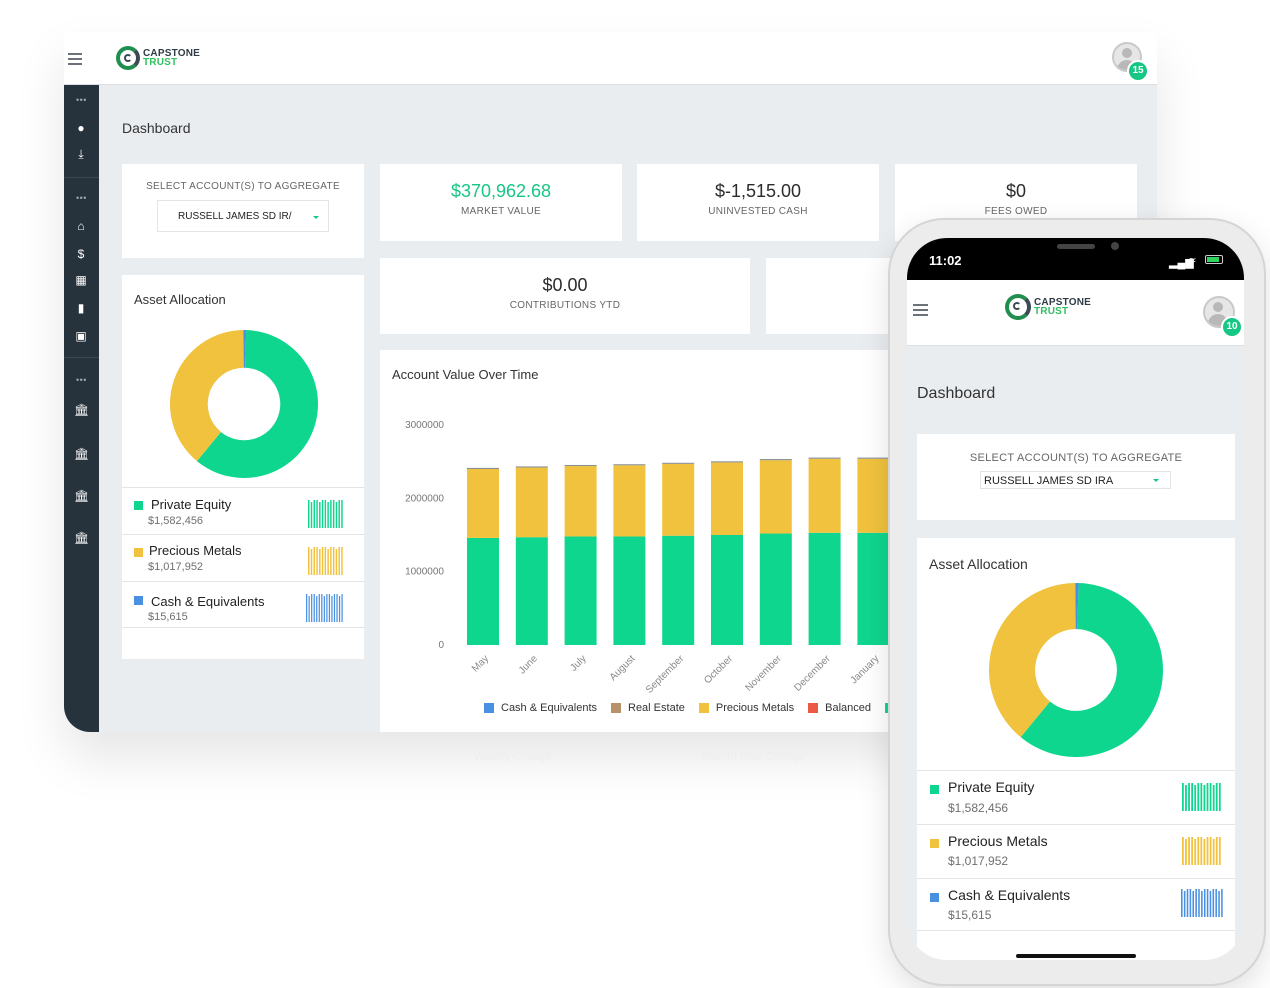 This screenshot has height=988, width=1270. What do you see at coordinates (138, 552) in the screenshot?
I see `precious-metals-swatch` at bounding box center [138, 552].